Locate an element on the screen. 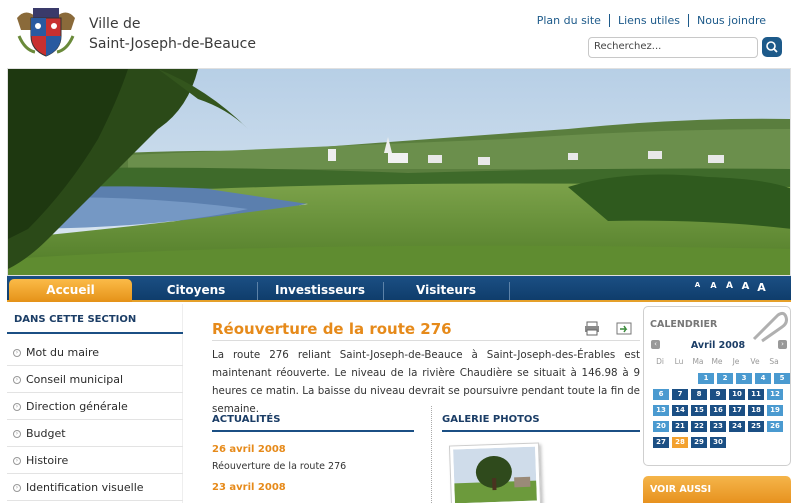 This screenshot has height=503, width=800. sidebar-item-label: Histoire is located at coordinates (47, 460).